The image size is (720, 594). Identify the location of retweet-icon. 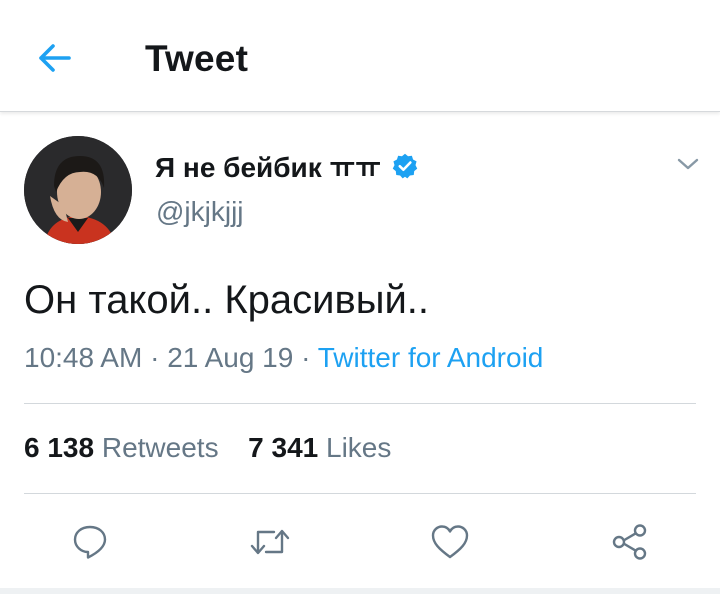
(270, 542).